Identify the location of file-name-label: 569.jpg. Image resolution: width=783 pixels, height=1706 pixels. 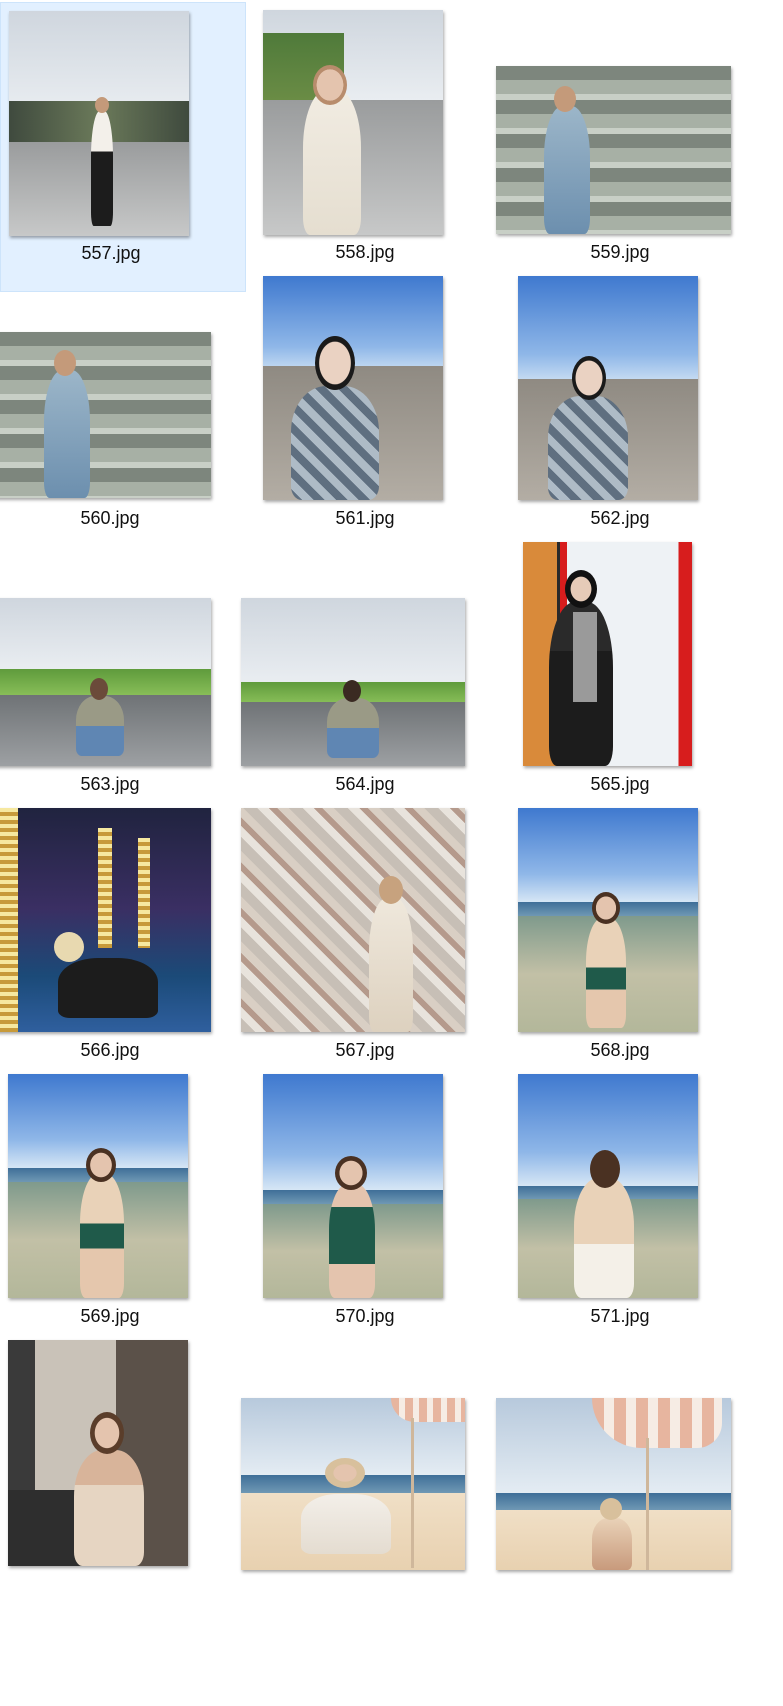
(110, 1316).